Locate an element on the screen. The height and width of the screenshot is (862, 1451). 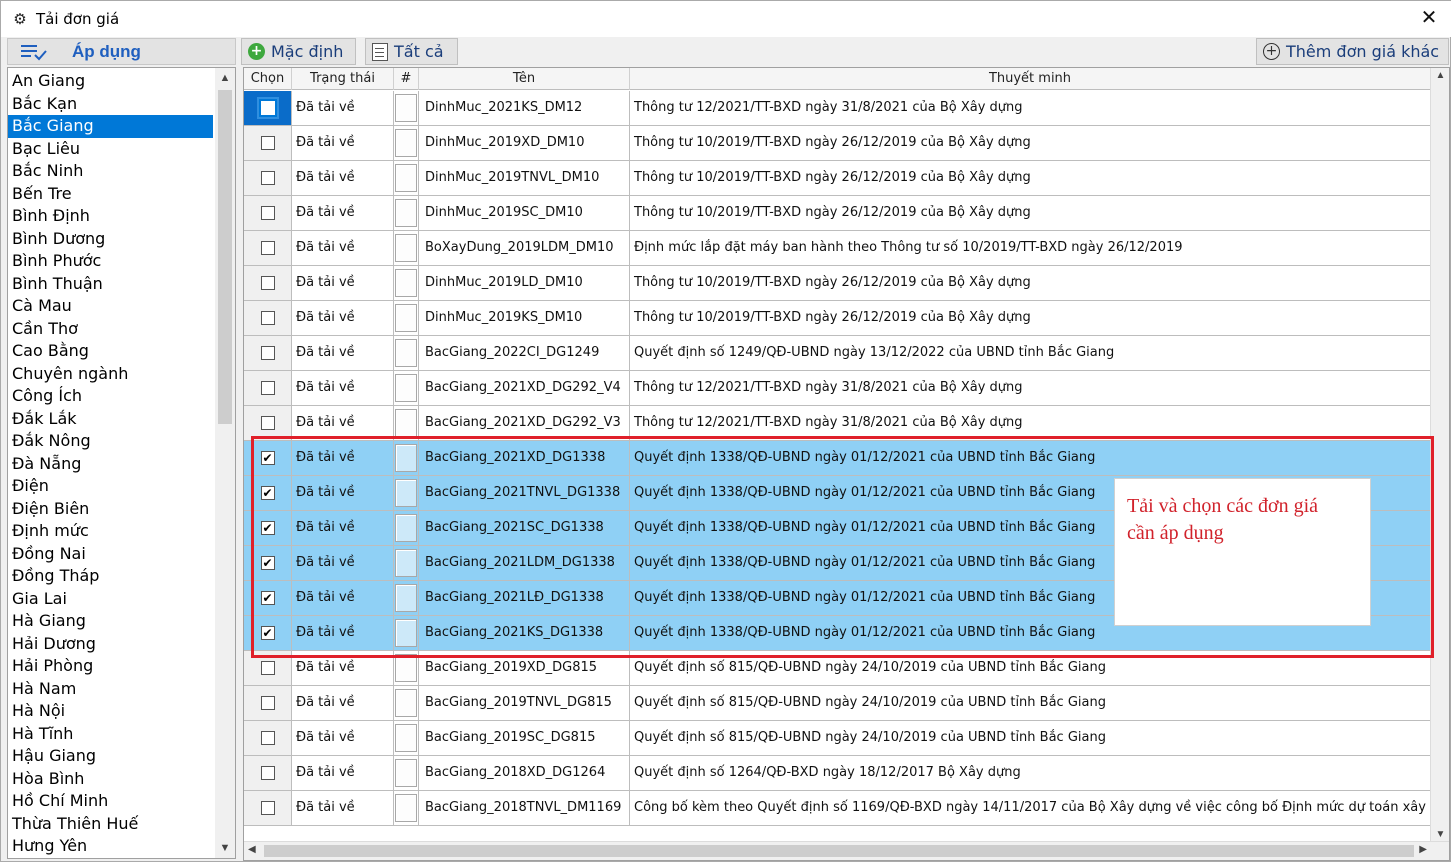
province-item: Bình Phước is located at coordinates (110, 261).